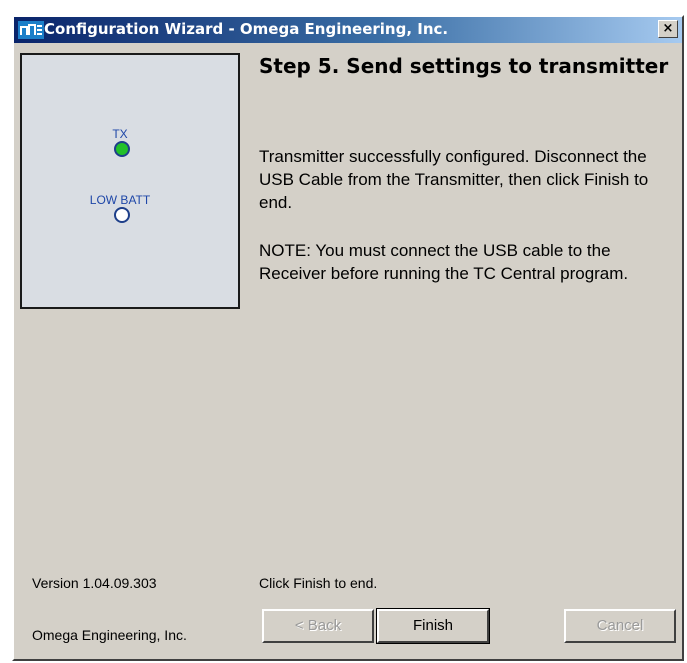 Image resolution: width=687 pixels, height=663 pixels. Describe the element at coordinates (31, 30) in the screenshot. I see `omega-app-icon` at that location.